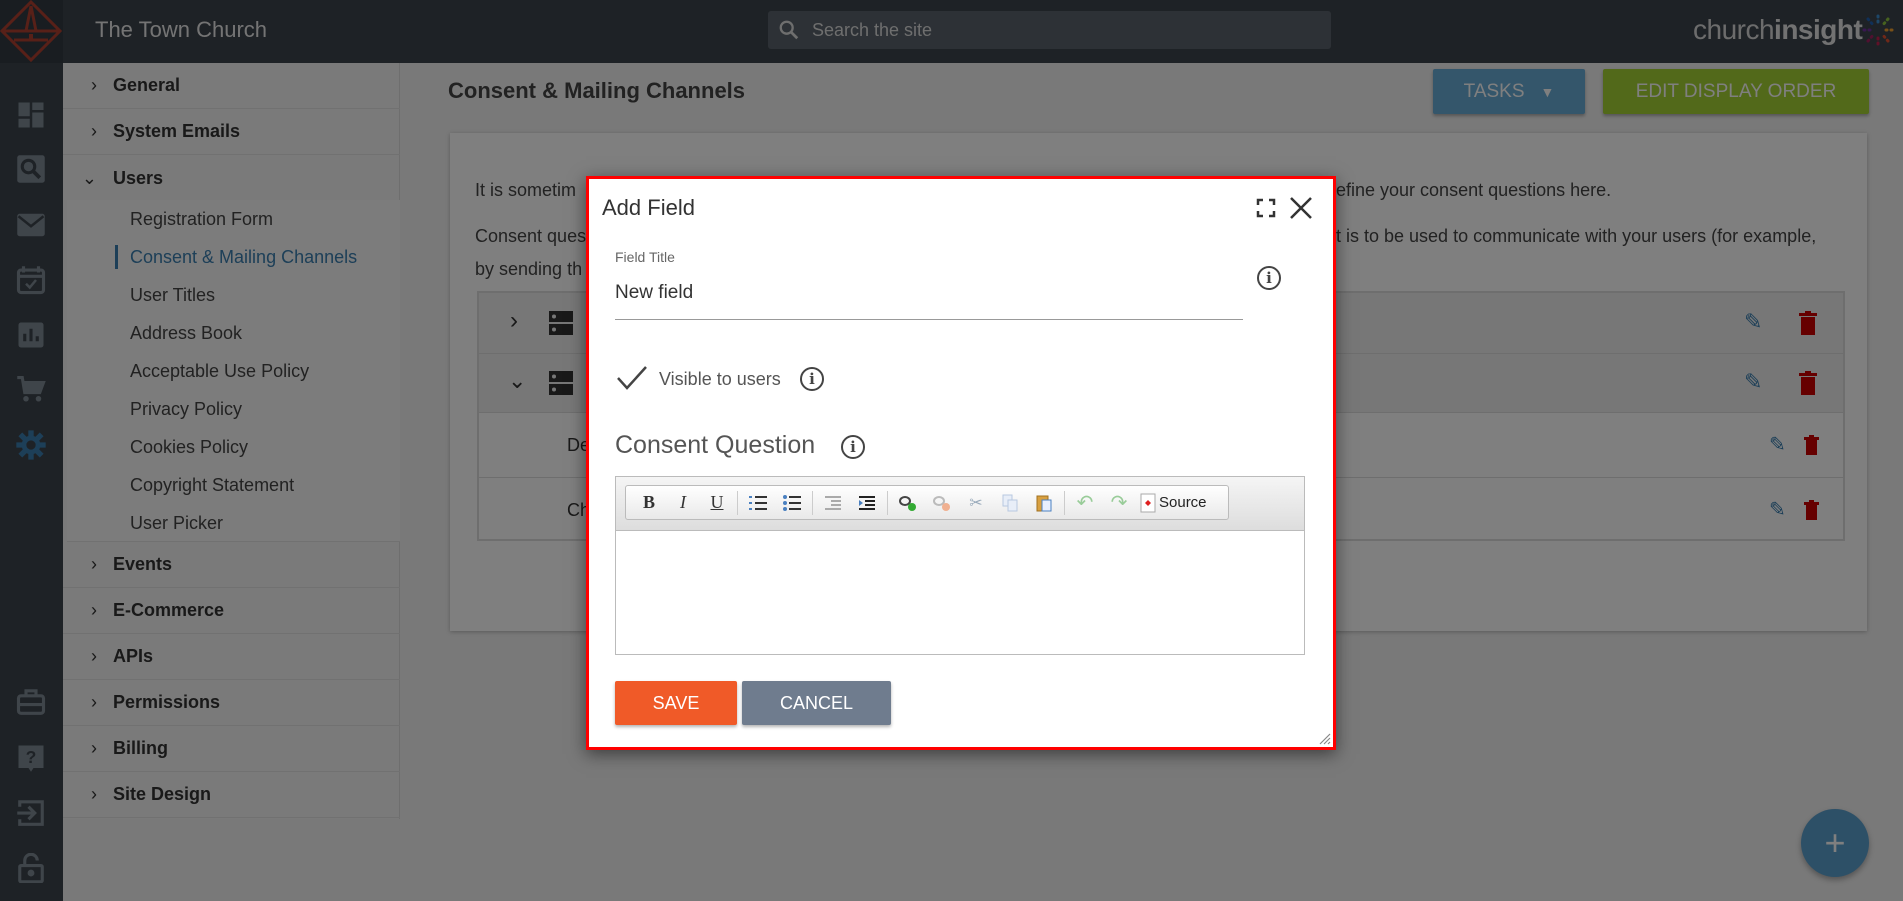 The image size is (1903, 901). I want to click on toolbar-group: B I U ✂ ↶ ↷ Source, so click(927, 502).